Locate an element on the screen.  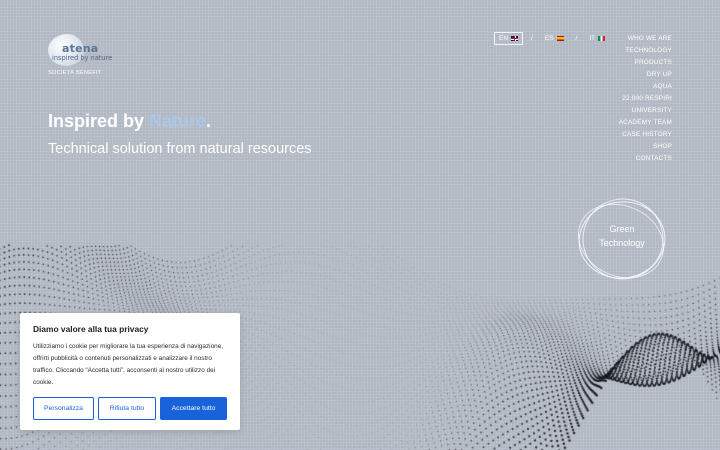
hero-title: Inspired by Nature. is located at coordinates (129, 121).